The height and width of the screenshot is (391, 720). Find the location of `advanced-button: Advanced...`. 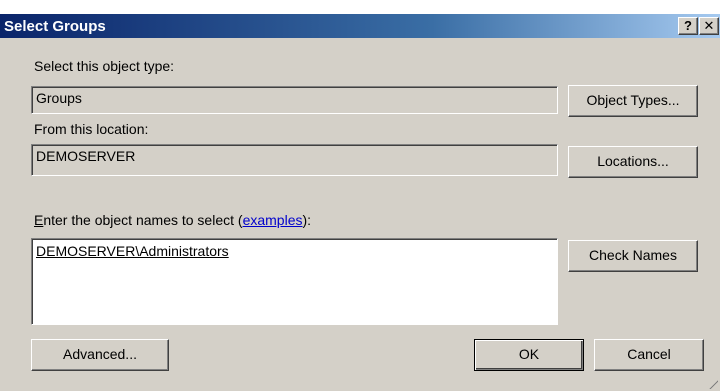

advanced-button: Advanced... is located at coordinates (100, 355).